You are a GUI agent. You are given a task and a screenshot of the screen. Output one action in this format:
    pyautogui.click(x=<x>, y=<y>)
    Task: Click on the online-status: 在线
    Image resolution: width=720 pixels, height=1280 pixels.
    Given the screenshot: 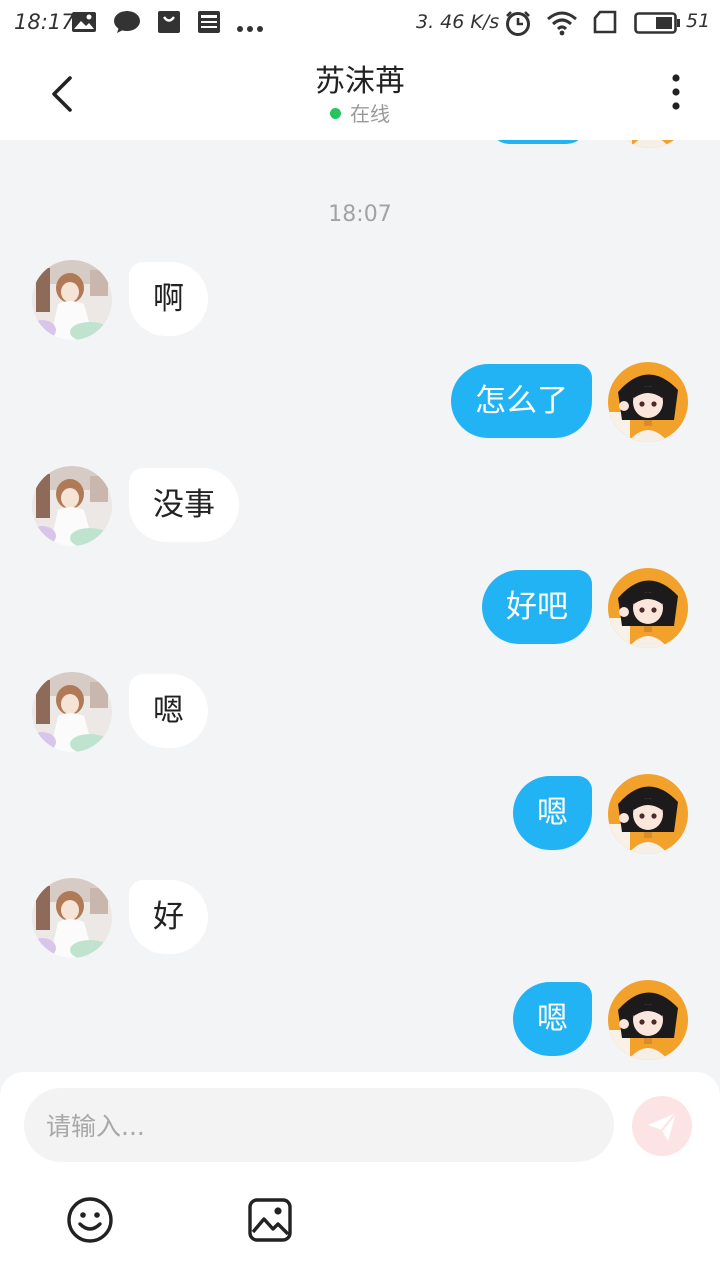 What is the action you would take?
    pyautogui.click(x=360, y=112)
    